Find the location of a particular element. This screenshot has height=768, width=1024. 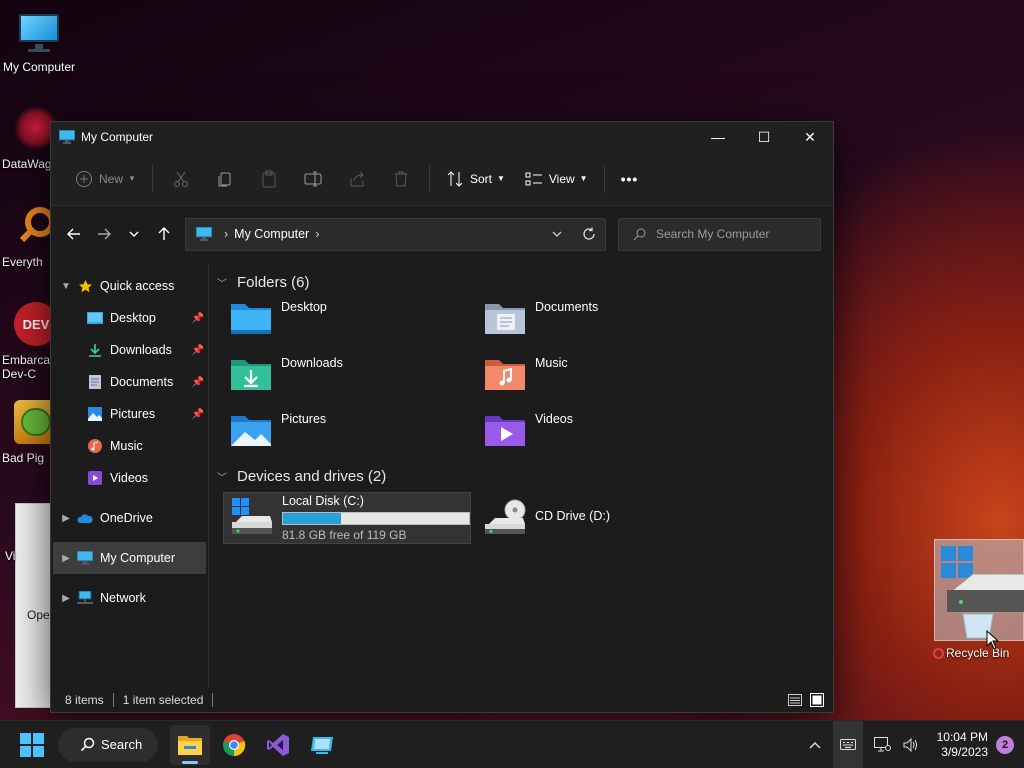

folder-desktop: Desktop is located at coordinates (356, 322).